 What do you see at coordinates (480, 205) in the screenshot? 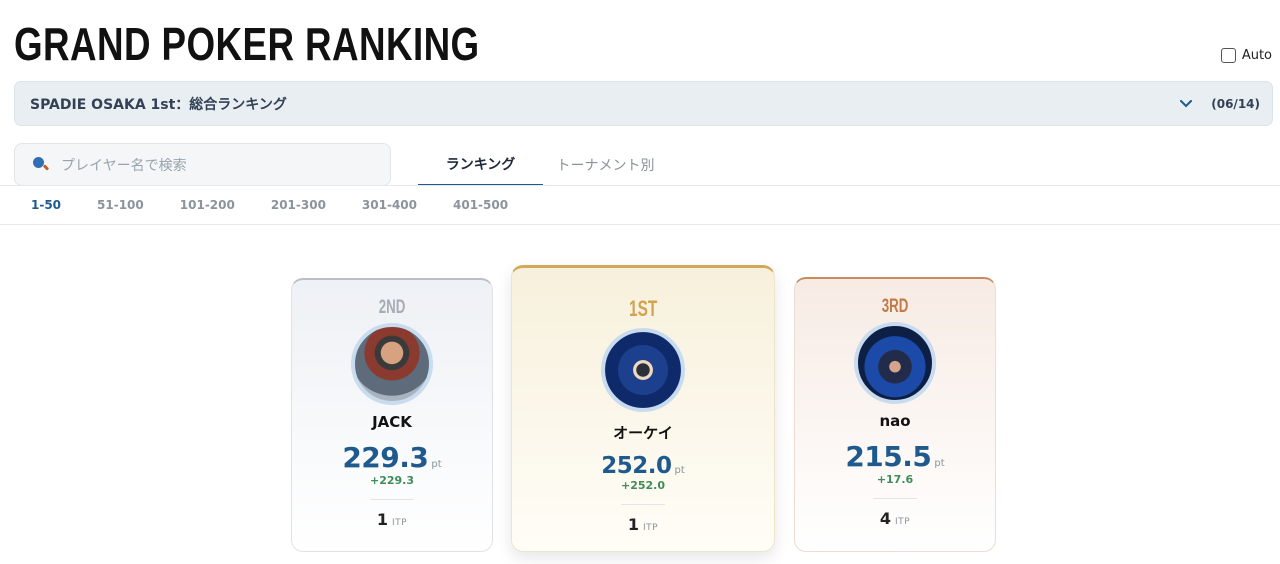
I see `range-401-500: 401-500` at bounding box center [480, 205].